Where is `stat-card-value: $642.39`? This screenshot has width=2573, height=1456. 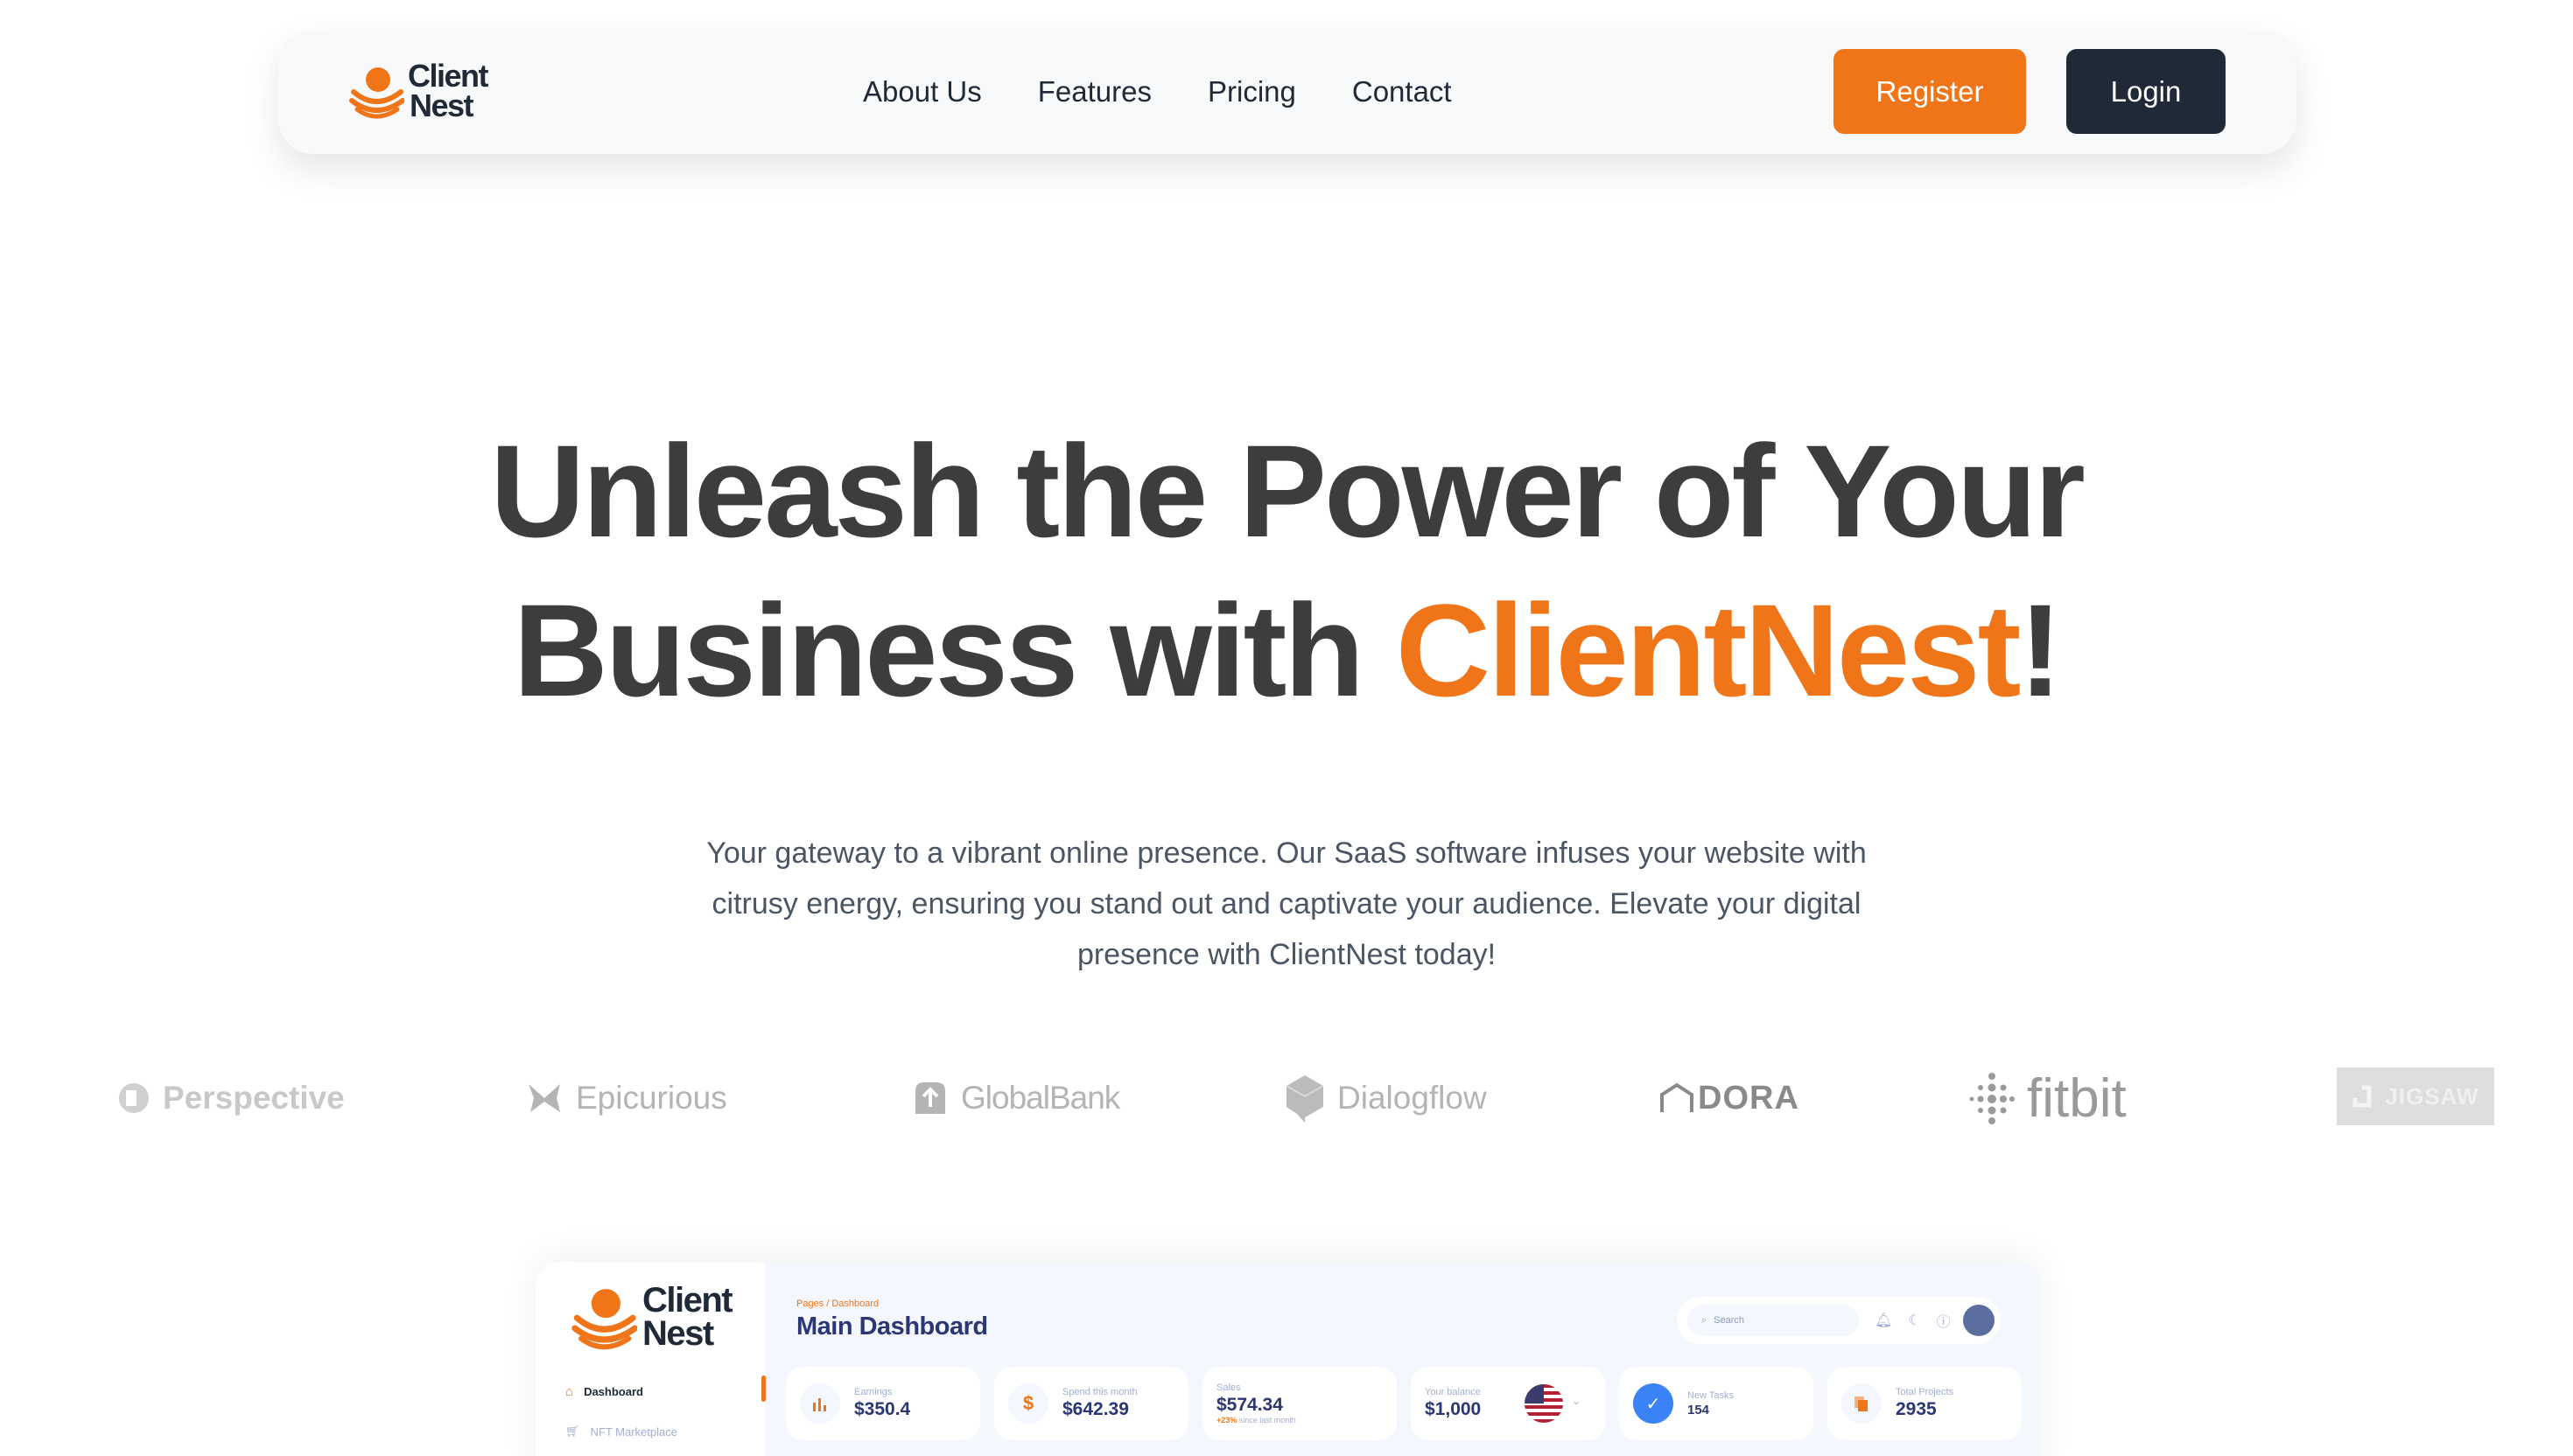
stat-card-value: $642.39 is located at coordinates (1095, 1409).